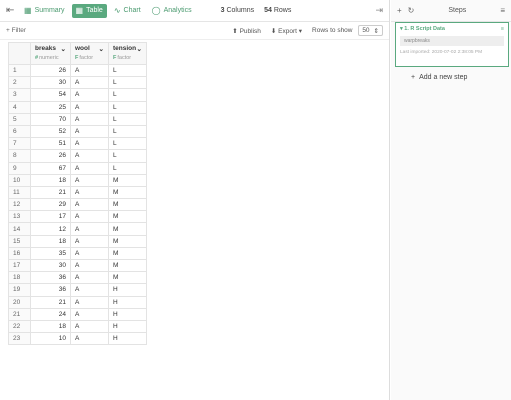 The width and height of the screenshot is (511, 400). I want to click on breaks-cell: 51, so click(50, 144).